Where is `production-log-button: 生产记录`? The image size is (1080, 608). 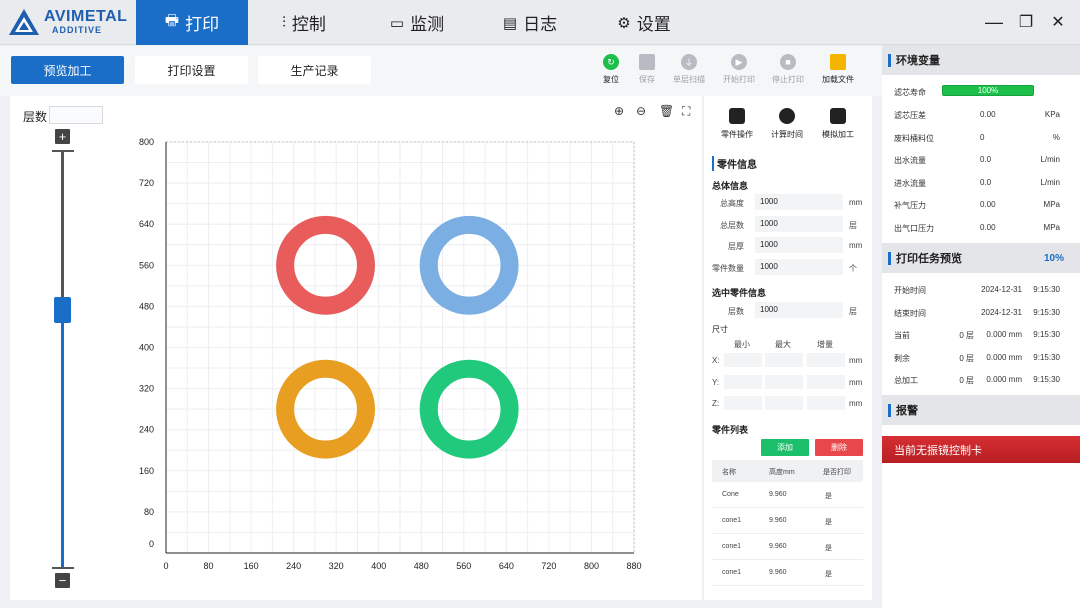 production-log-button: 生产记录 is located at coordinates (314, 70).